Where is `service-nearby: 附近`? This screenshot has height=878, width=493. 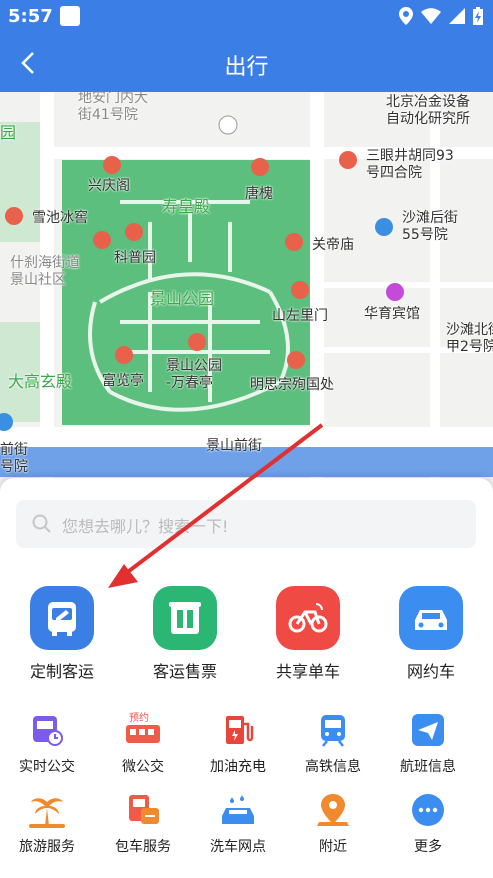
service-nearby: 附近 is located at coordinates (333, 823).